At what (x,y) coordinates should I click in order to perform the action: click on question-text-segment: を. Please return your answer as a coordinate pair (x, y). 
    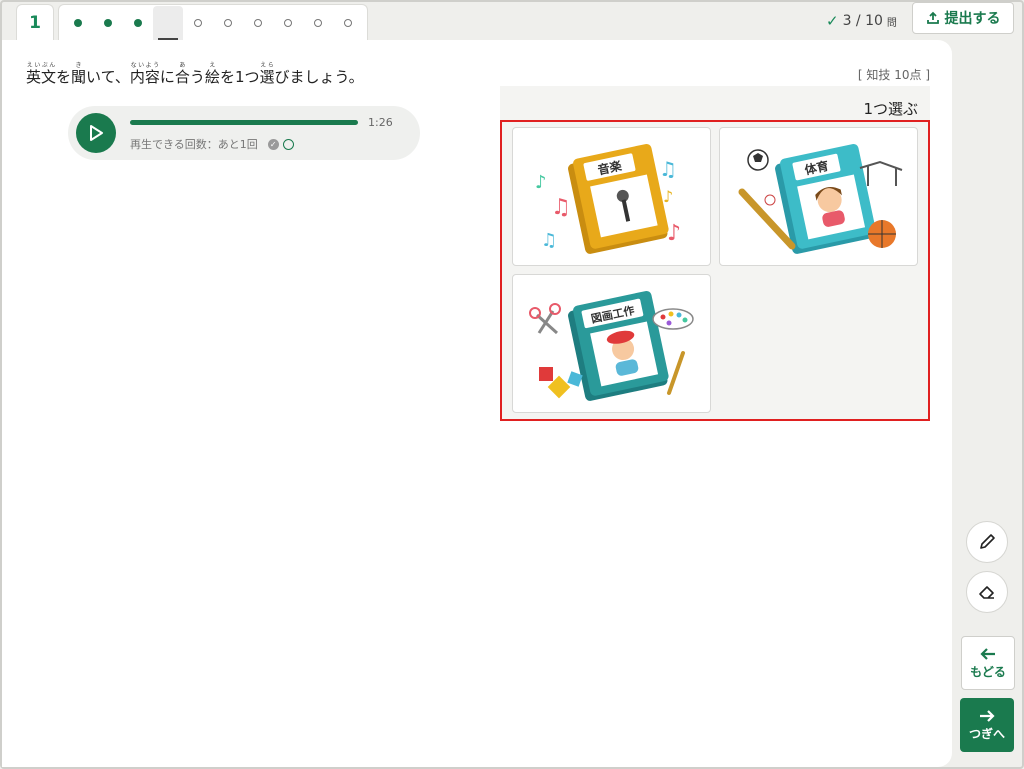
    Looking at the image, I should click on (64, 77).